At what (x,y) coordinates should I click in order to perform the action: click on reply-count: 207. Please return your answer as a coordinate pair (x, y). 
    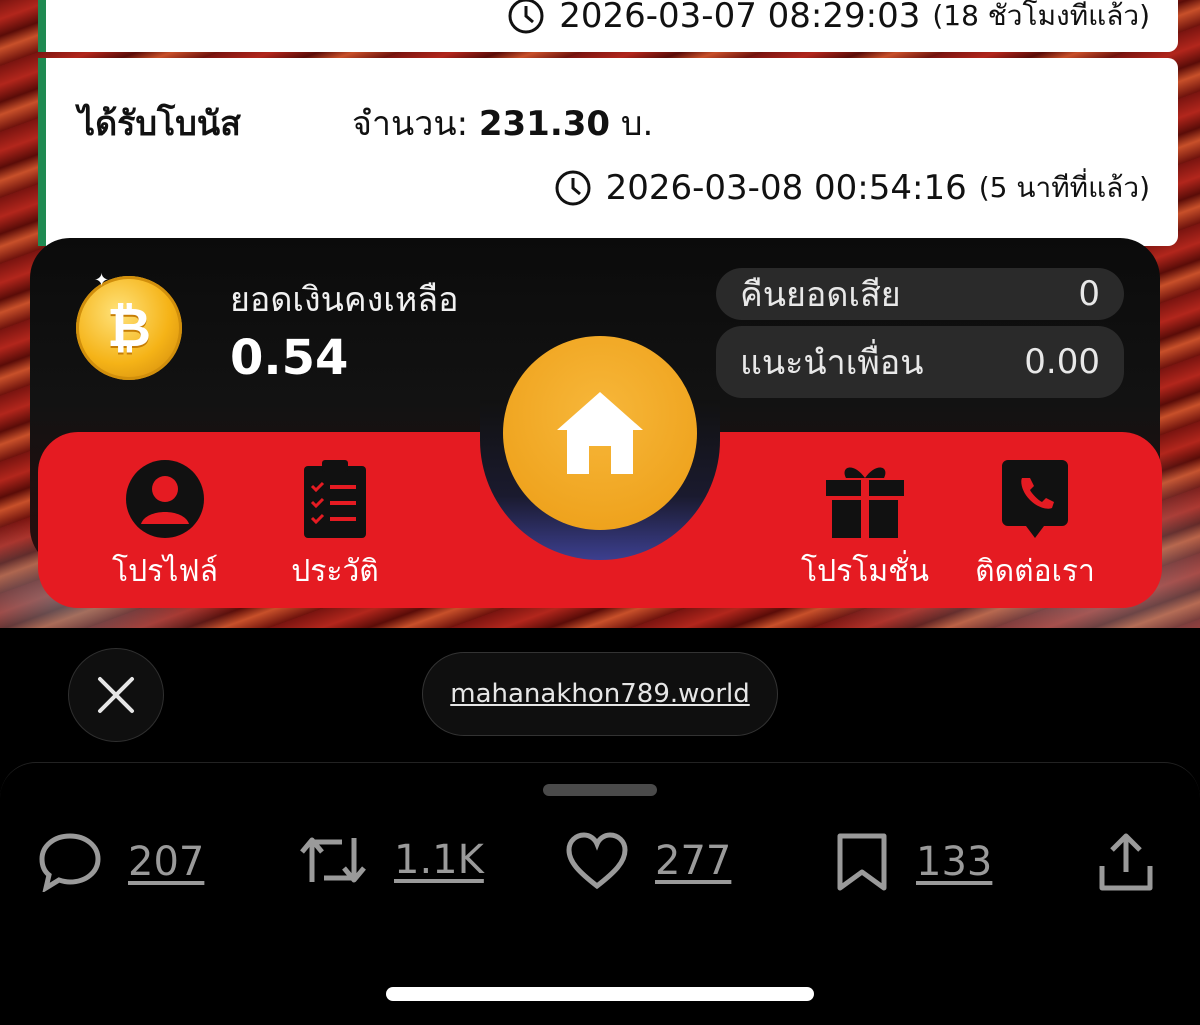
    Looking at the image, I should click on (166, 862).